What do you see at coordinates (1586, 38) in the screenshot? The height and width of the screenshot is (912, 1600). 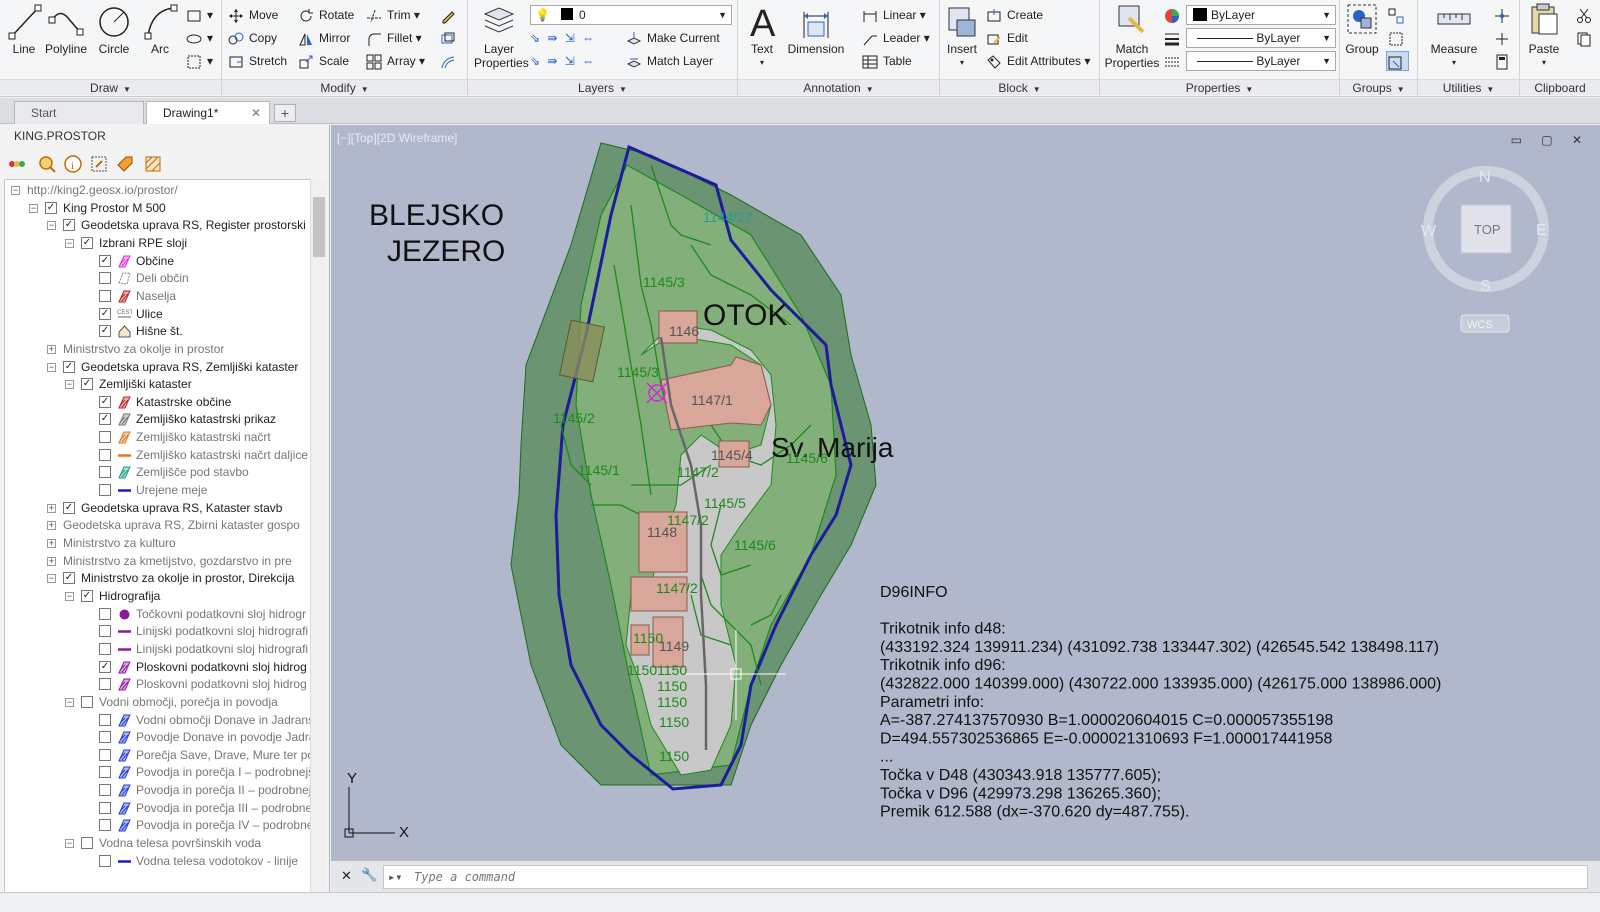 I see `copy-clip-button` at bounding box center [1586, 38].